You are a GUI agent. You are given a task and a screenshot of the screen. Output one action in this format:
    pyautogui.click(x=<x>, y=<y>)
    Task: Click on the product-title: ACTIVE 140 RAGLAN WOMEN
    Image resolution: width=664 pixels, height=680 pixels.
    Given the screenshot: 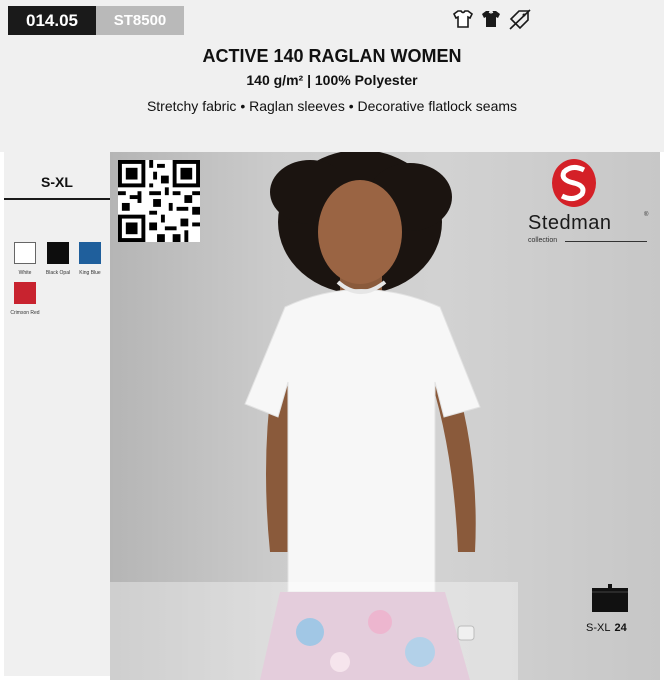 What is the action you would take?
    pyautogui.click(x=332, y=56)
    